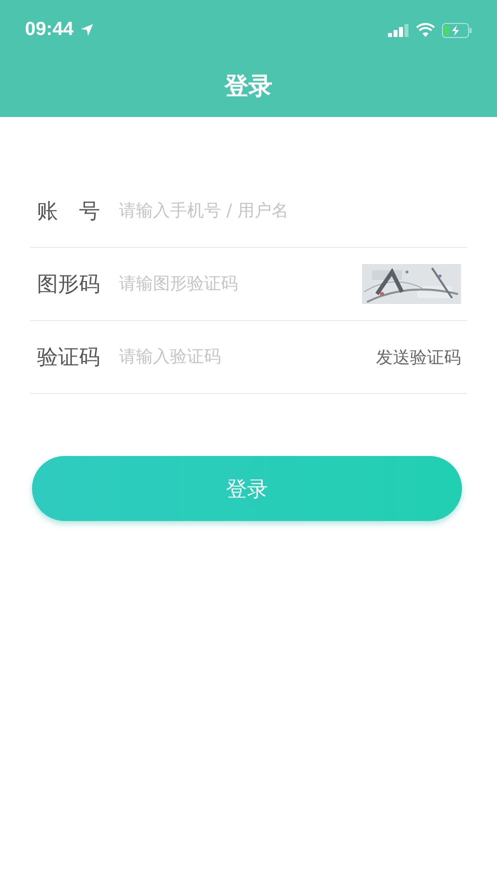 The width and height of the screenshot is (497, 883). I want to click on status-time: 09:44, so click(49, 30).